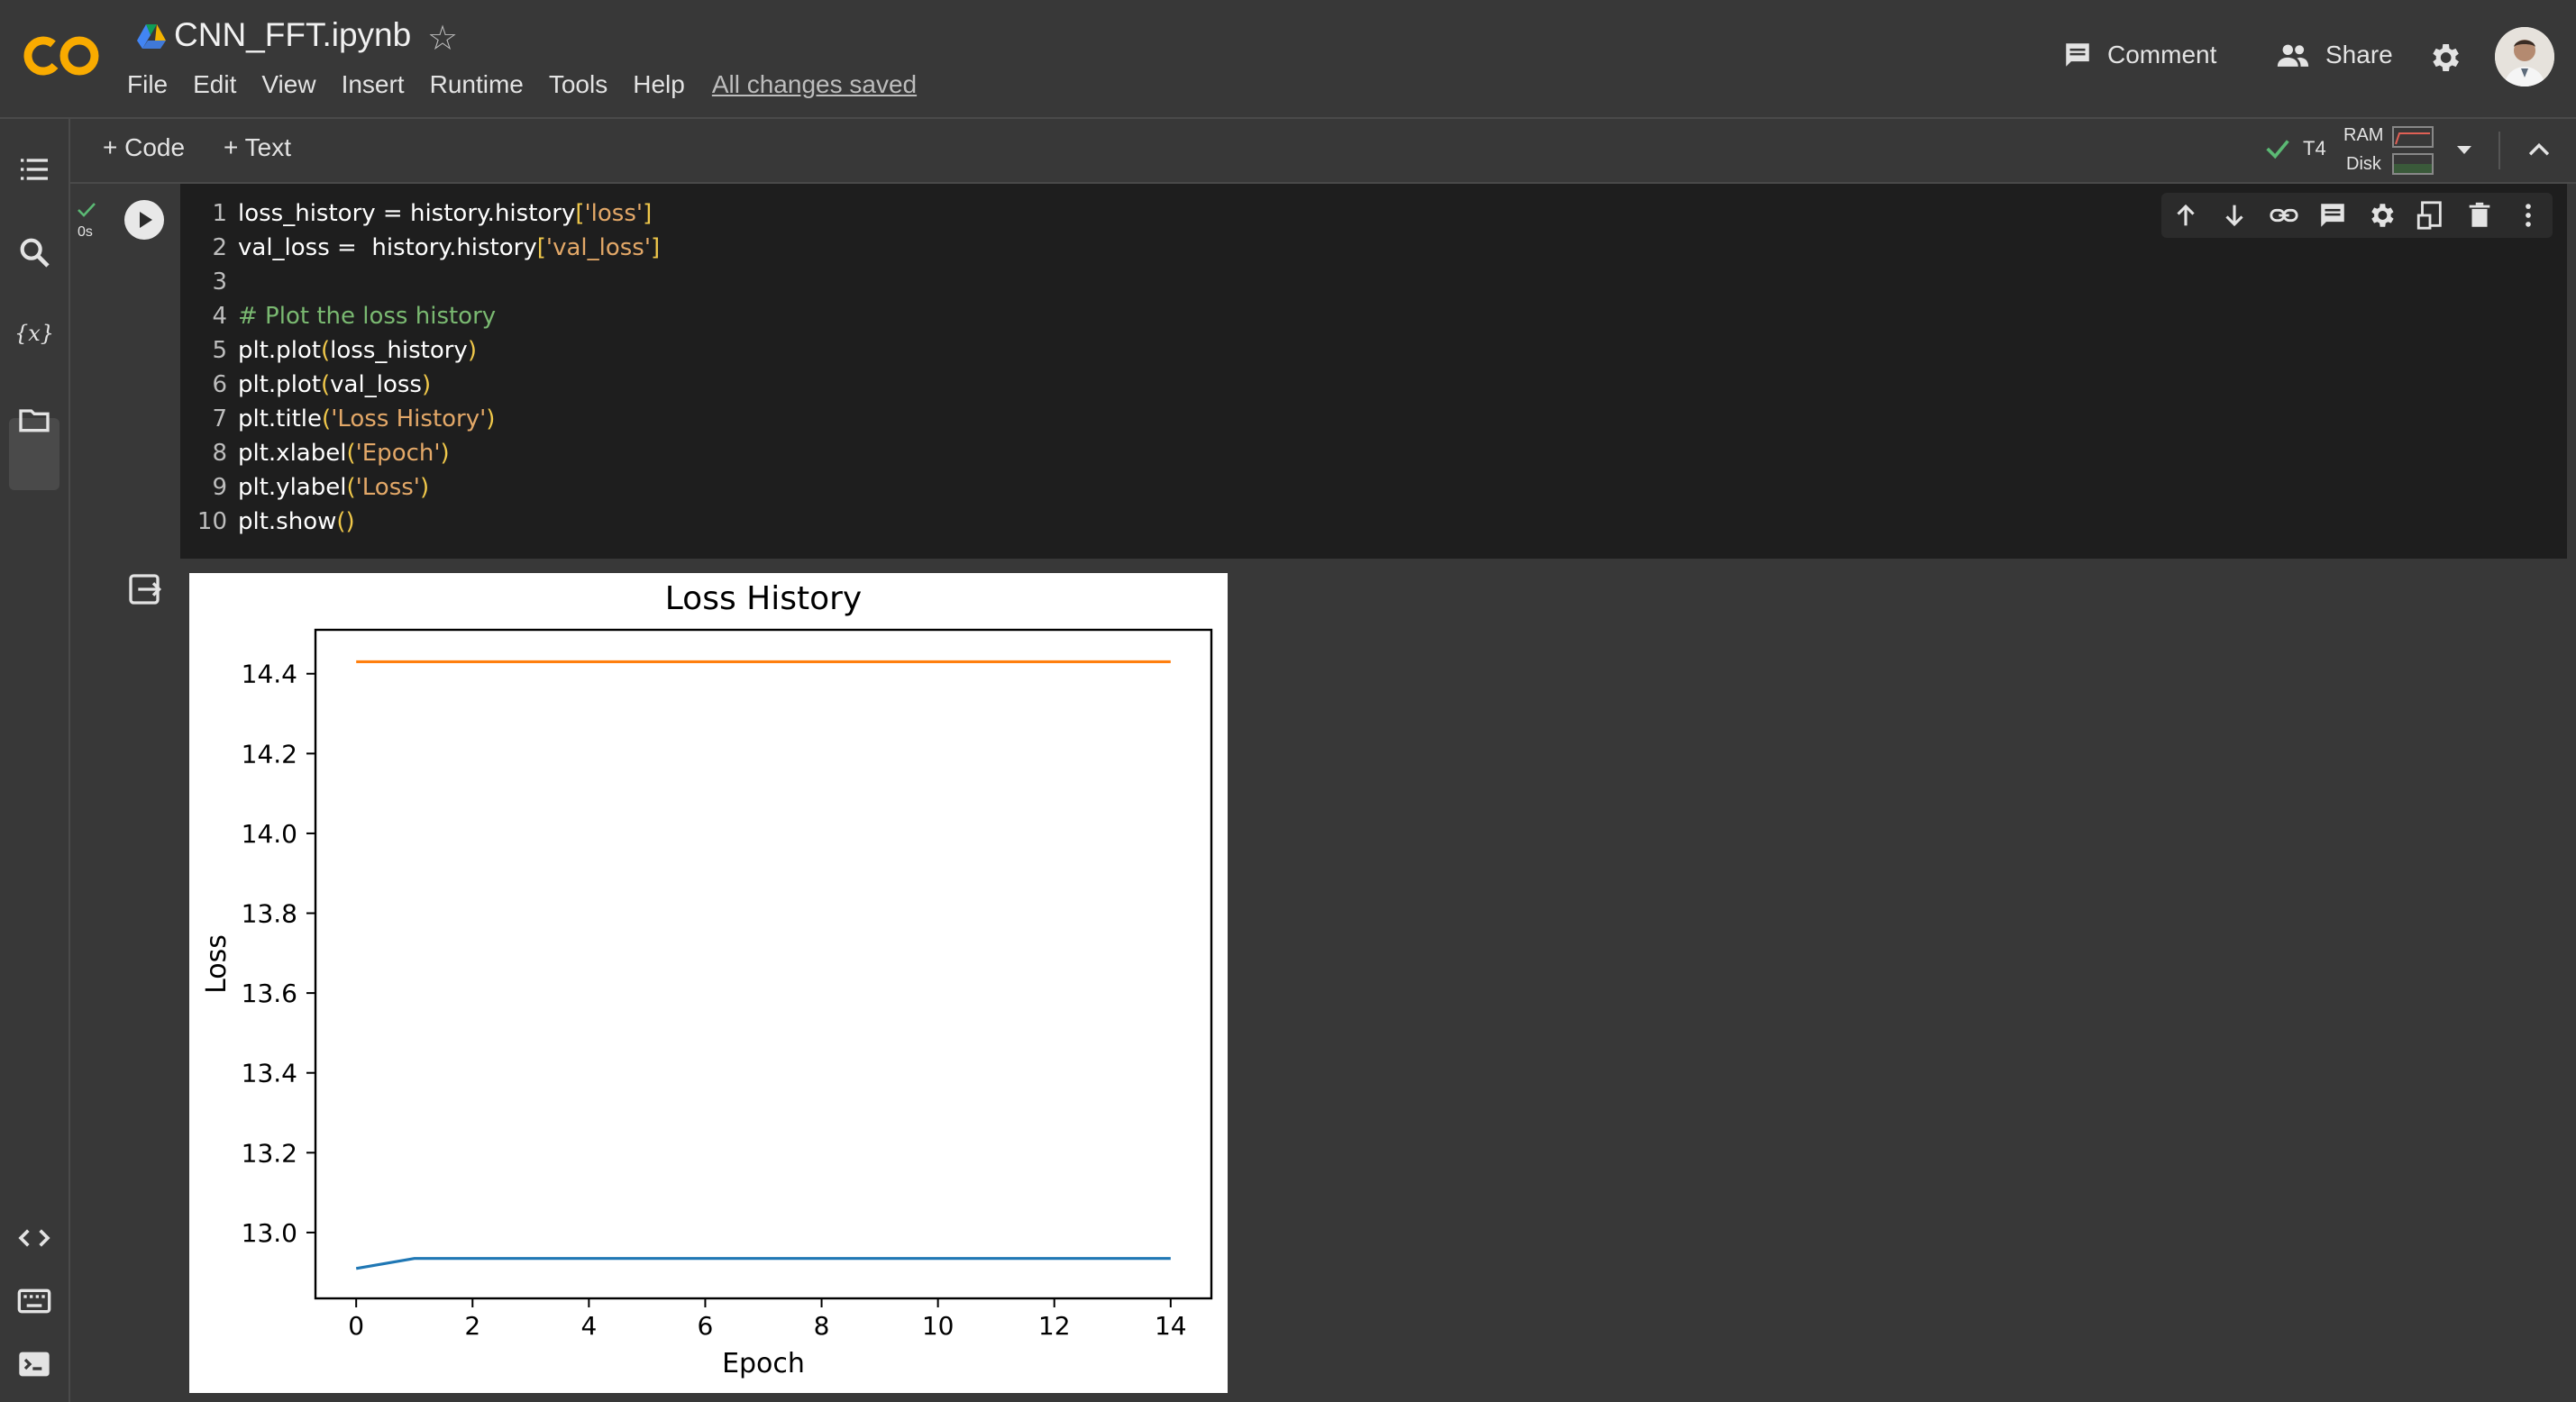 This screenshot has height=1402, width=2576. I want to click on code-line: 1 loss_history = history.history['loss'], so click(426, 213).